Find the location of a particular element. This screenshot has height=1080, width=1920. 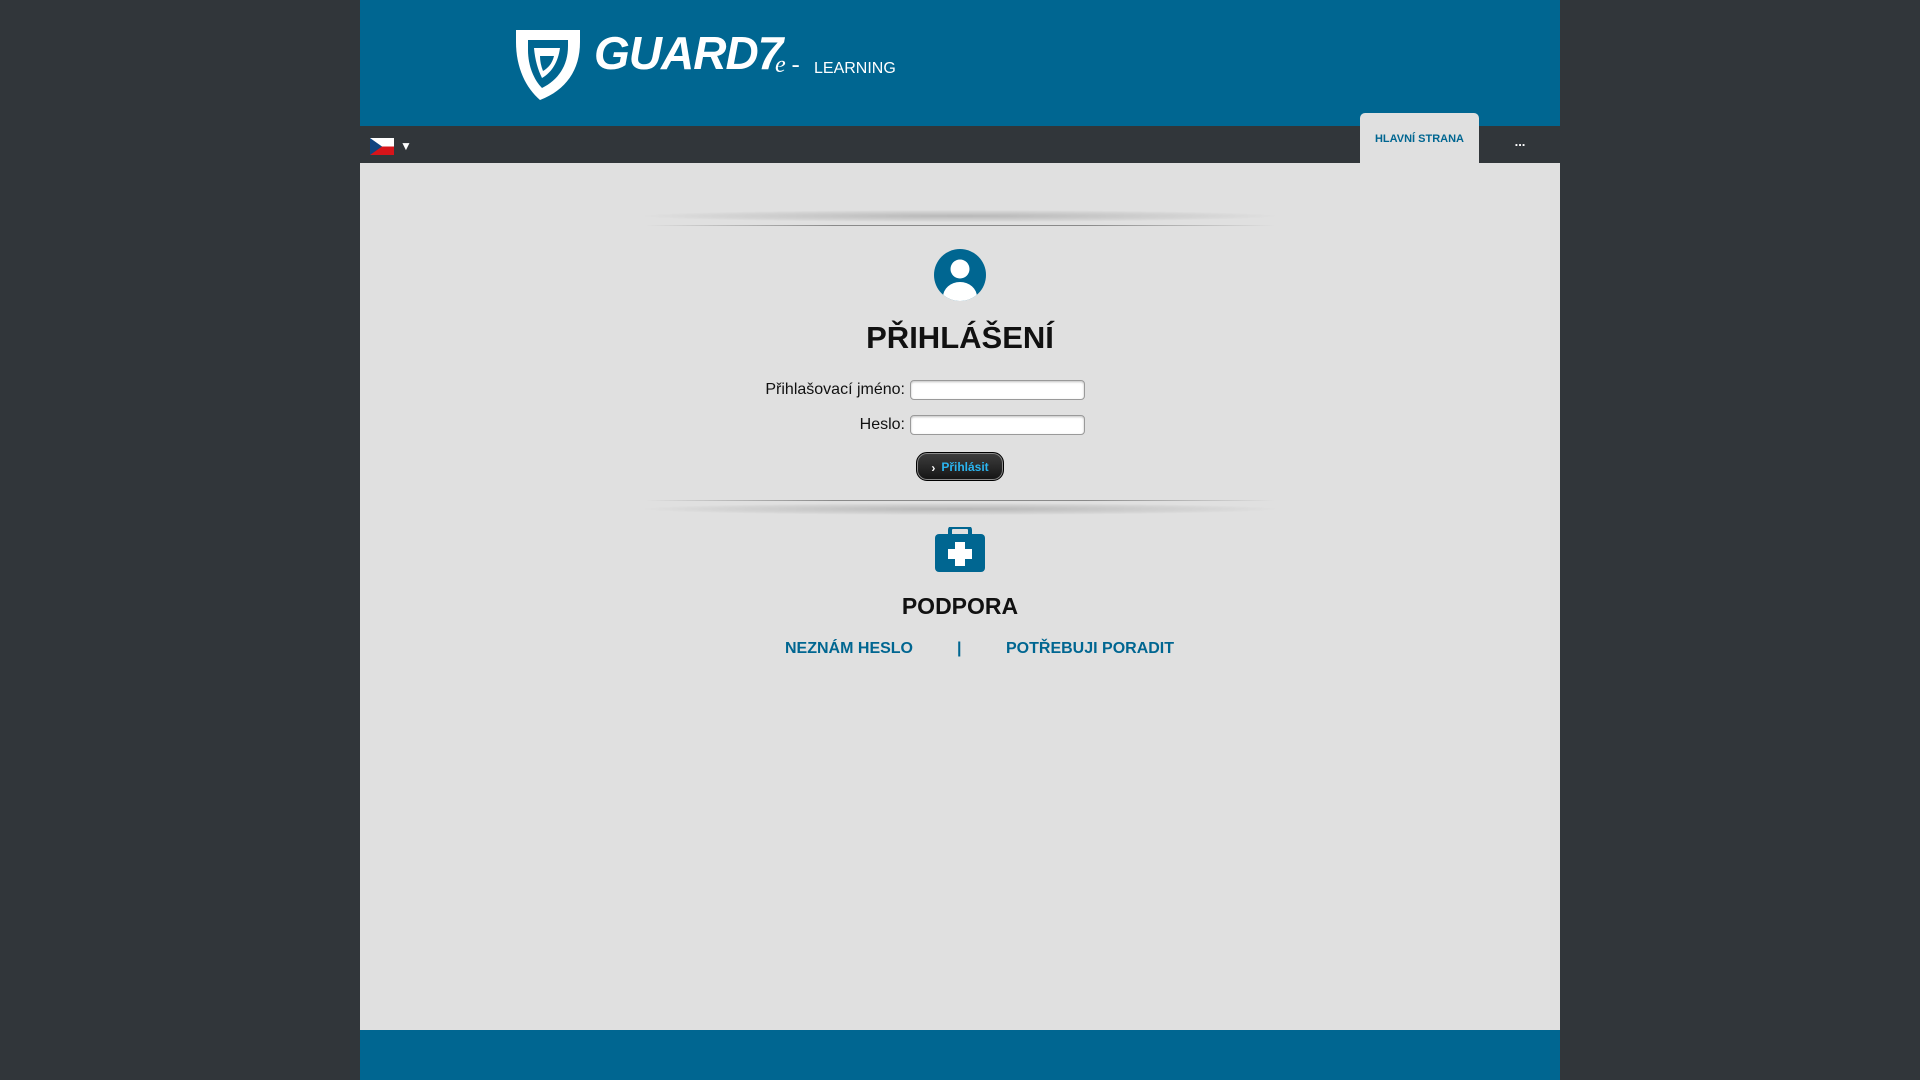

logo-learning: LEARNING is located at coordinates (855, 68).